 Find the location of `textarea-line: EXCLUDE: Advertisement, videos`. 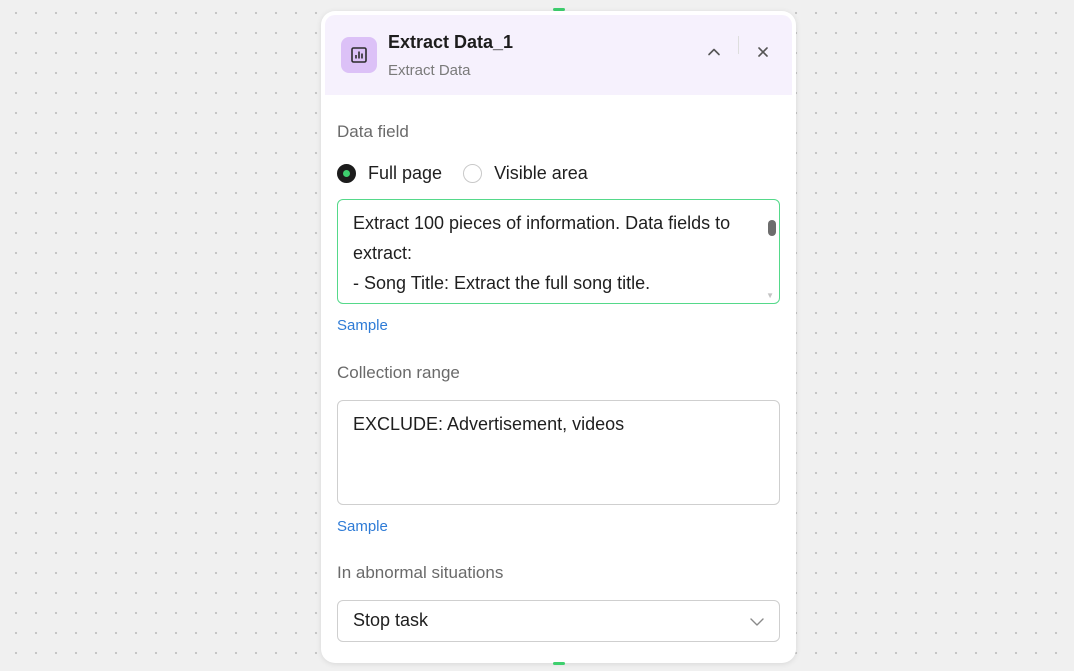

textarea-line: EXCLUDE: Advertisement, videos is located at coordinates (489, 424).